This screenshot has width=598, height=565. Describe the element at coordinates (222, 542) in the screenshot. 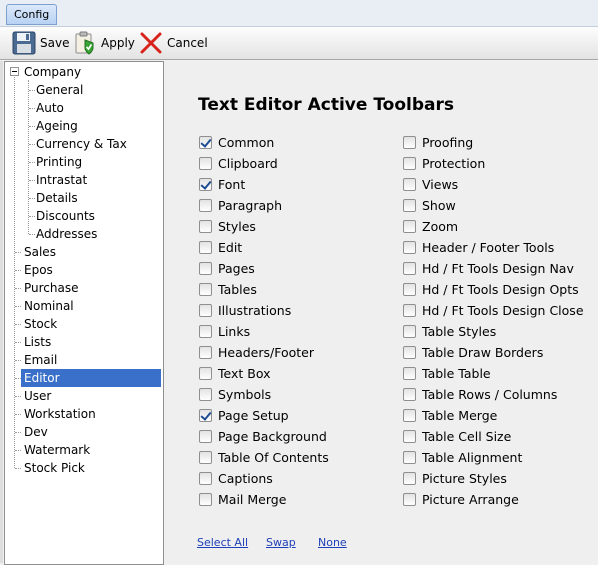

I see `select-all-link: Select All` at that location.